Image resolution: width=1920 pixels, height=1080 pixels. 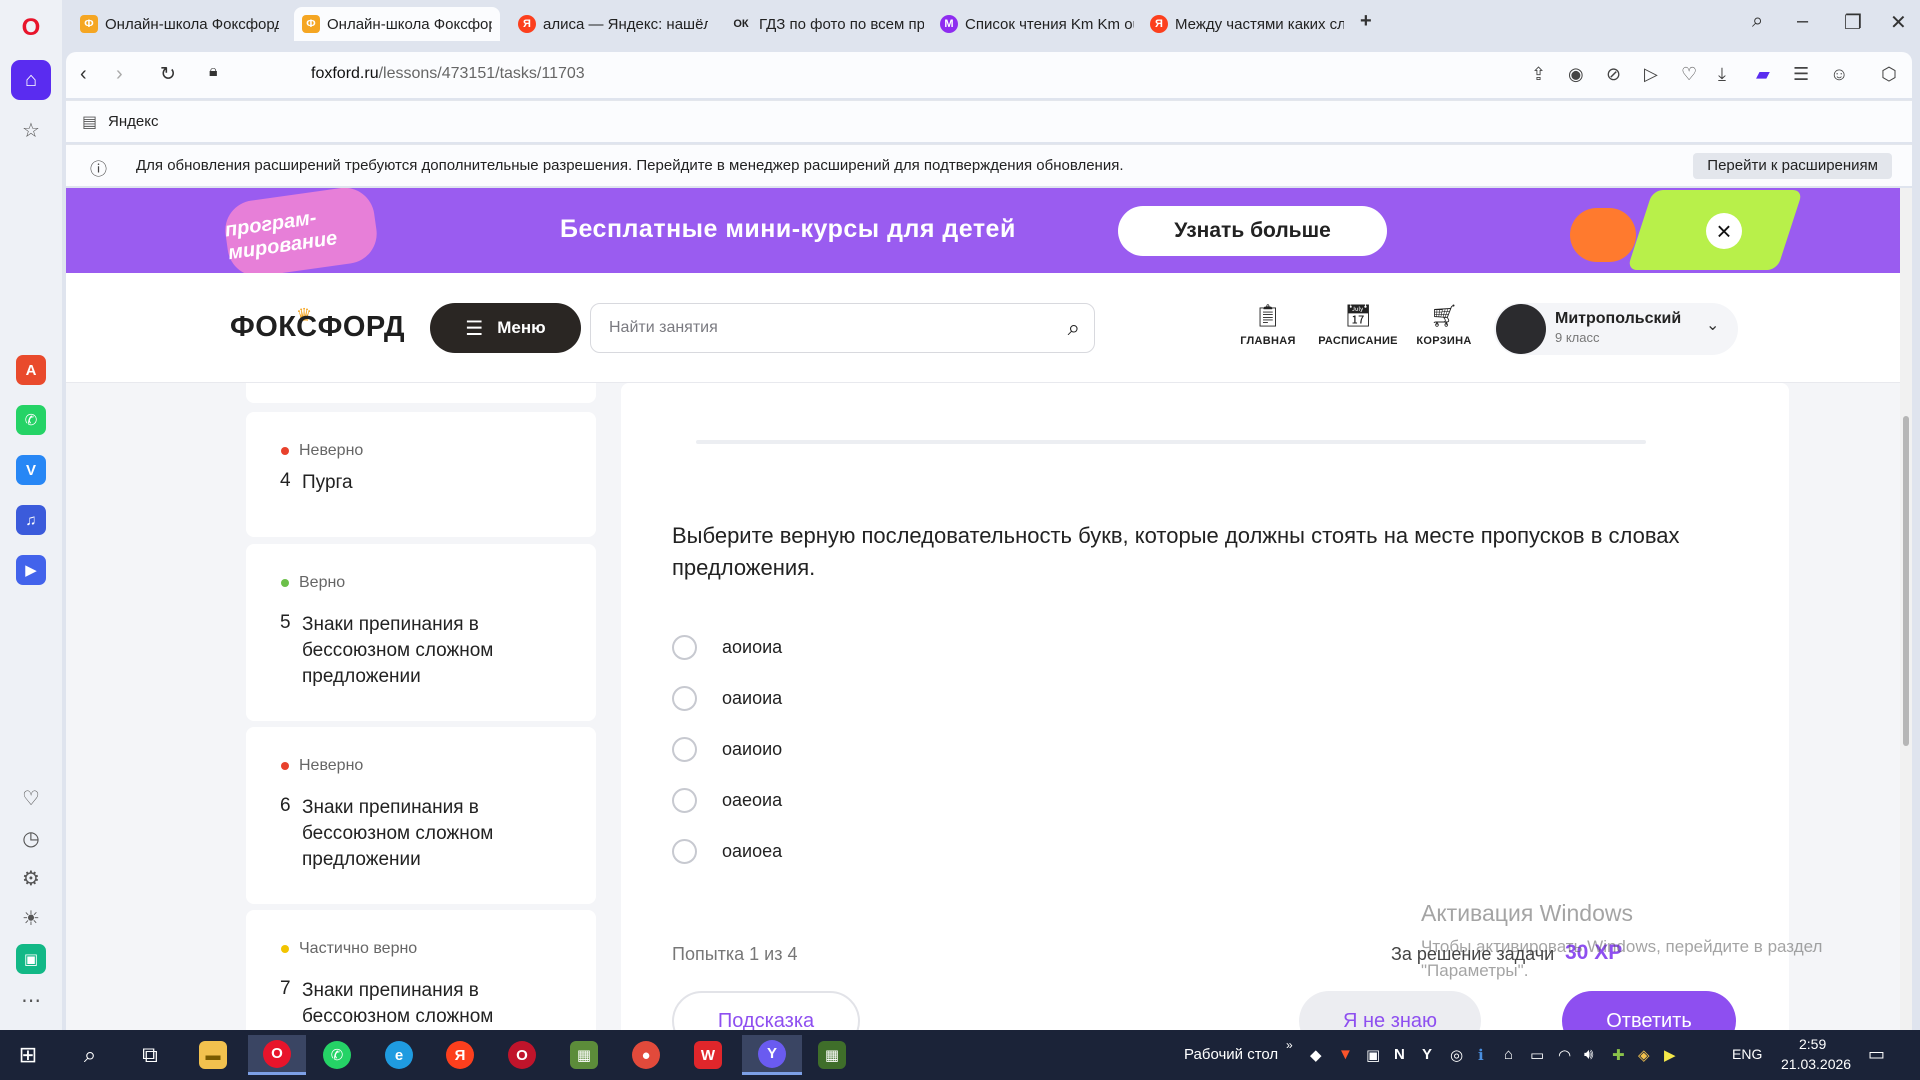 I want to click on extension-icon: ▰, so click(x=1763, y=74).